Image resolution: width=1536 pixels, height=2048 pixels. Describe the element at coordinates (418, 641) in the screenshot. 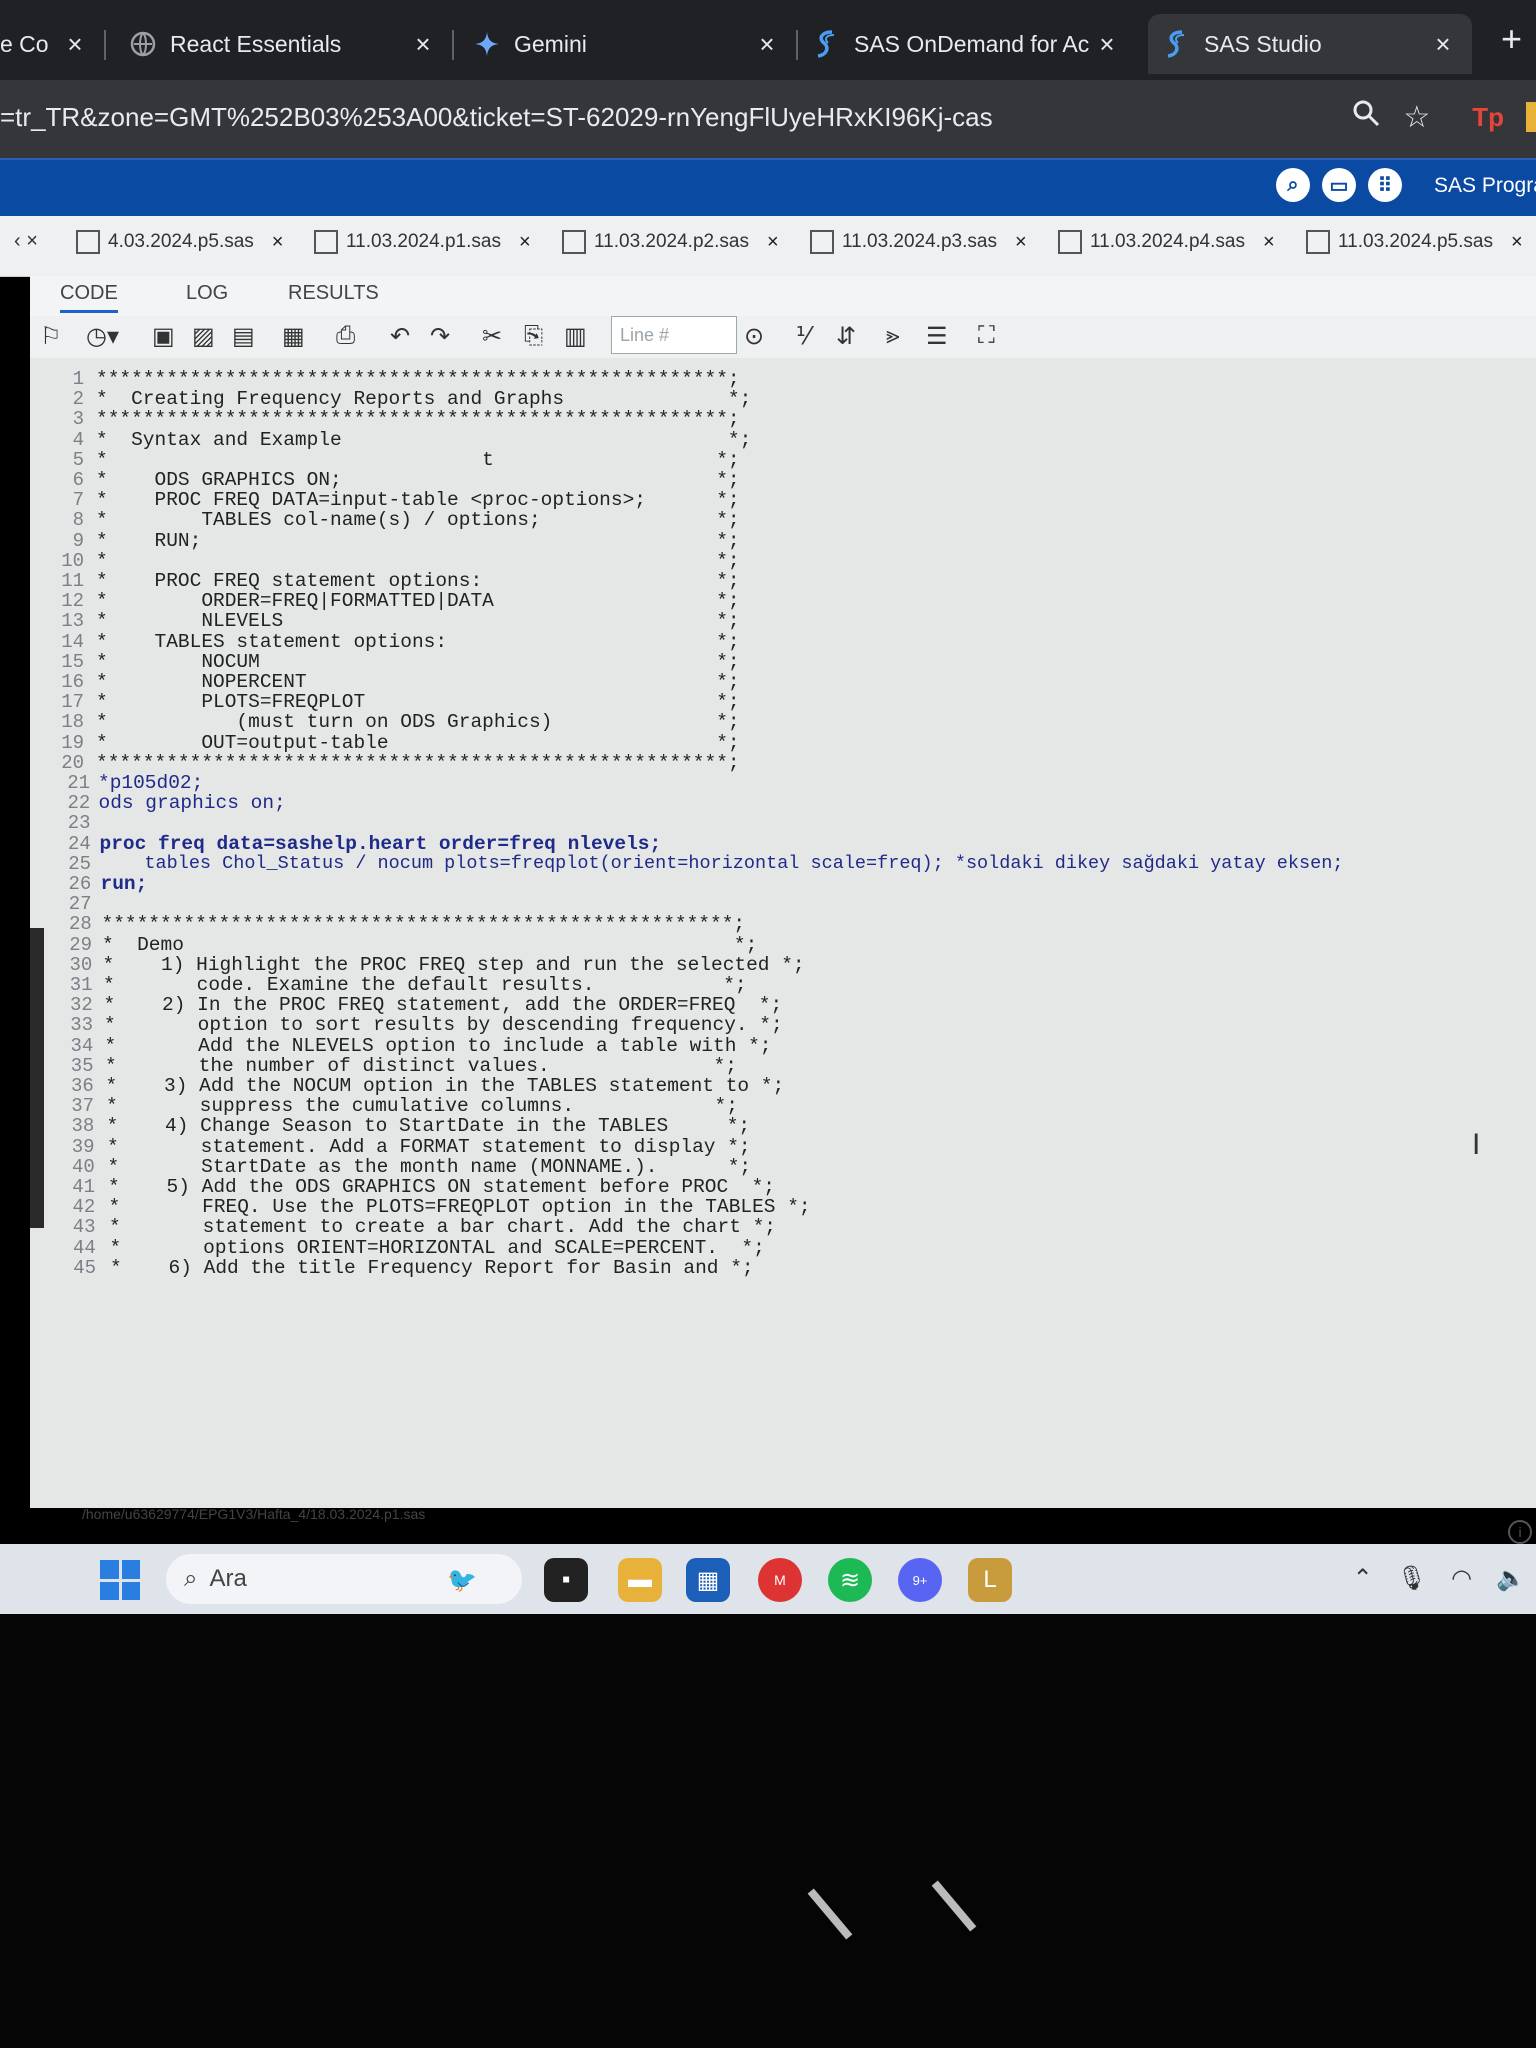

I see `code-line: * TABLES statement options: *;` at that location.